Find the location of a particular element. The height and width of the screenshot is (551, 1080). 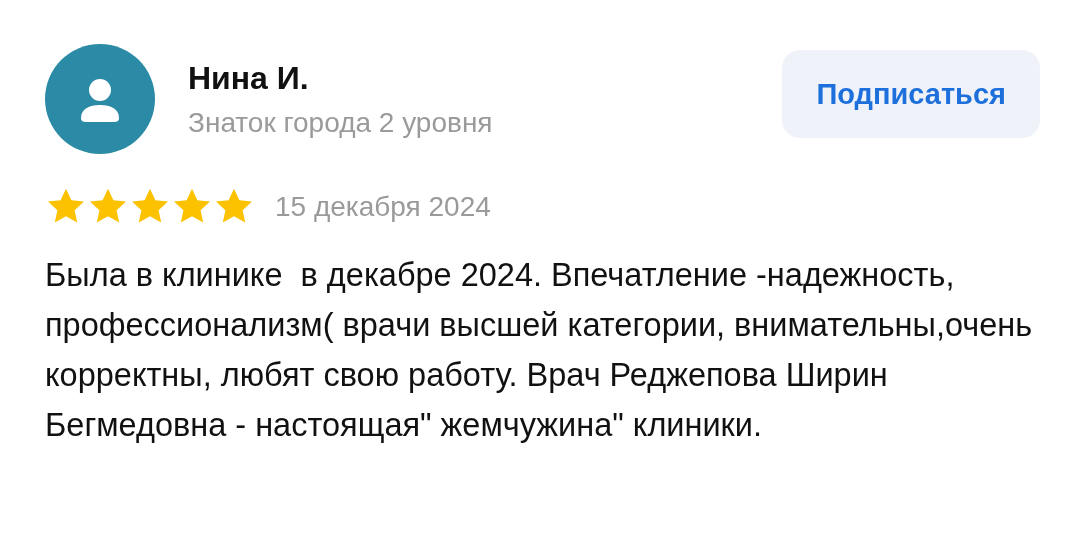

author-name: Нина И. is located at coordinates (249, 78).